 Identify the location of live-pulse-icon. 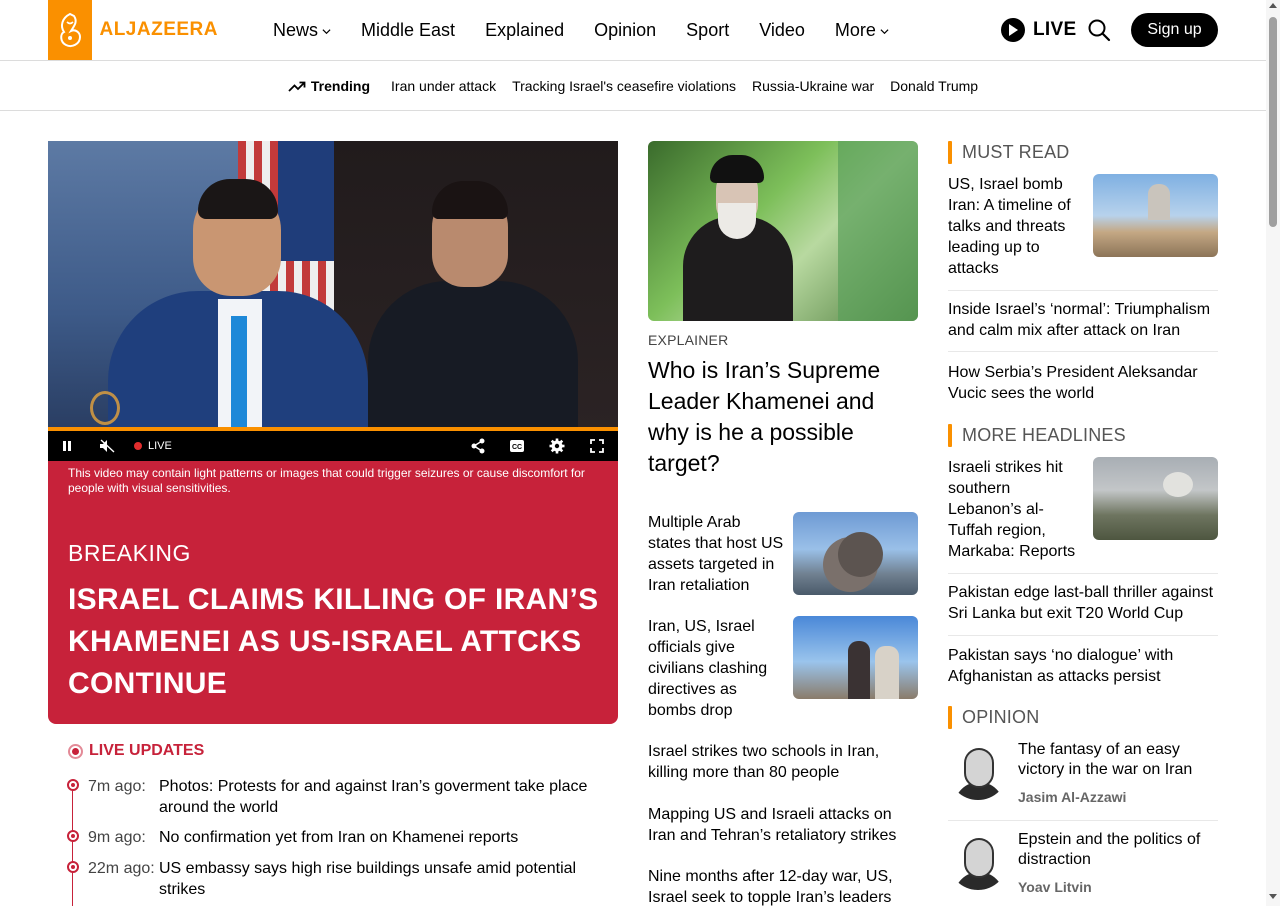
(75, 751).